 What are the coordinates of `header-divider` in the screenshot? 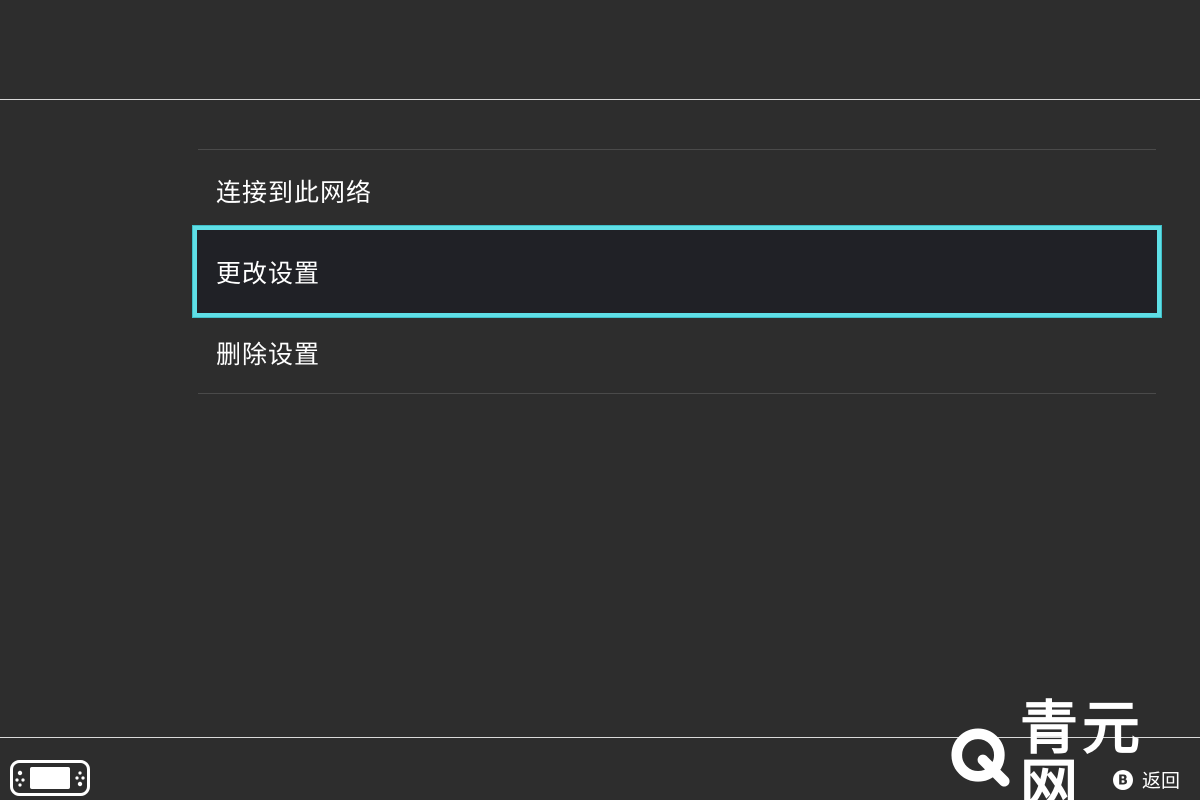 It's located at (600, 99).